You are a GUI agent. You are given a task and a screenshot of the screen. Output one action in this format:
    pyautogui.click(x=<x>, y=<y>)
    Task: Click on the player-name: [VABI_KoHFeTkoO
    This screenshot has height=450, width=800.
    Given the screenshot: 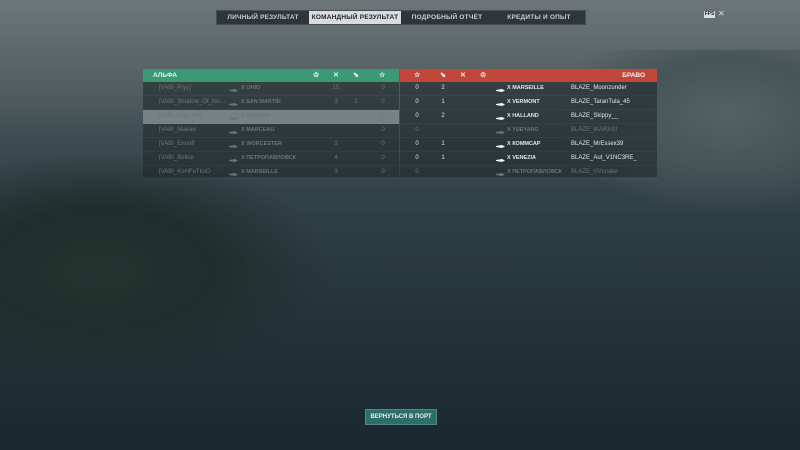 What is the action you would take?
    pyautogui.click(x=185, y=172)
    